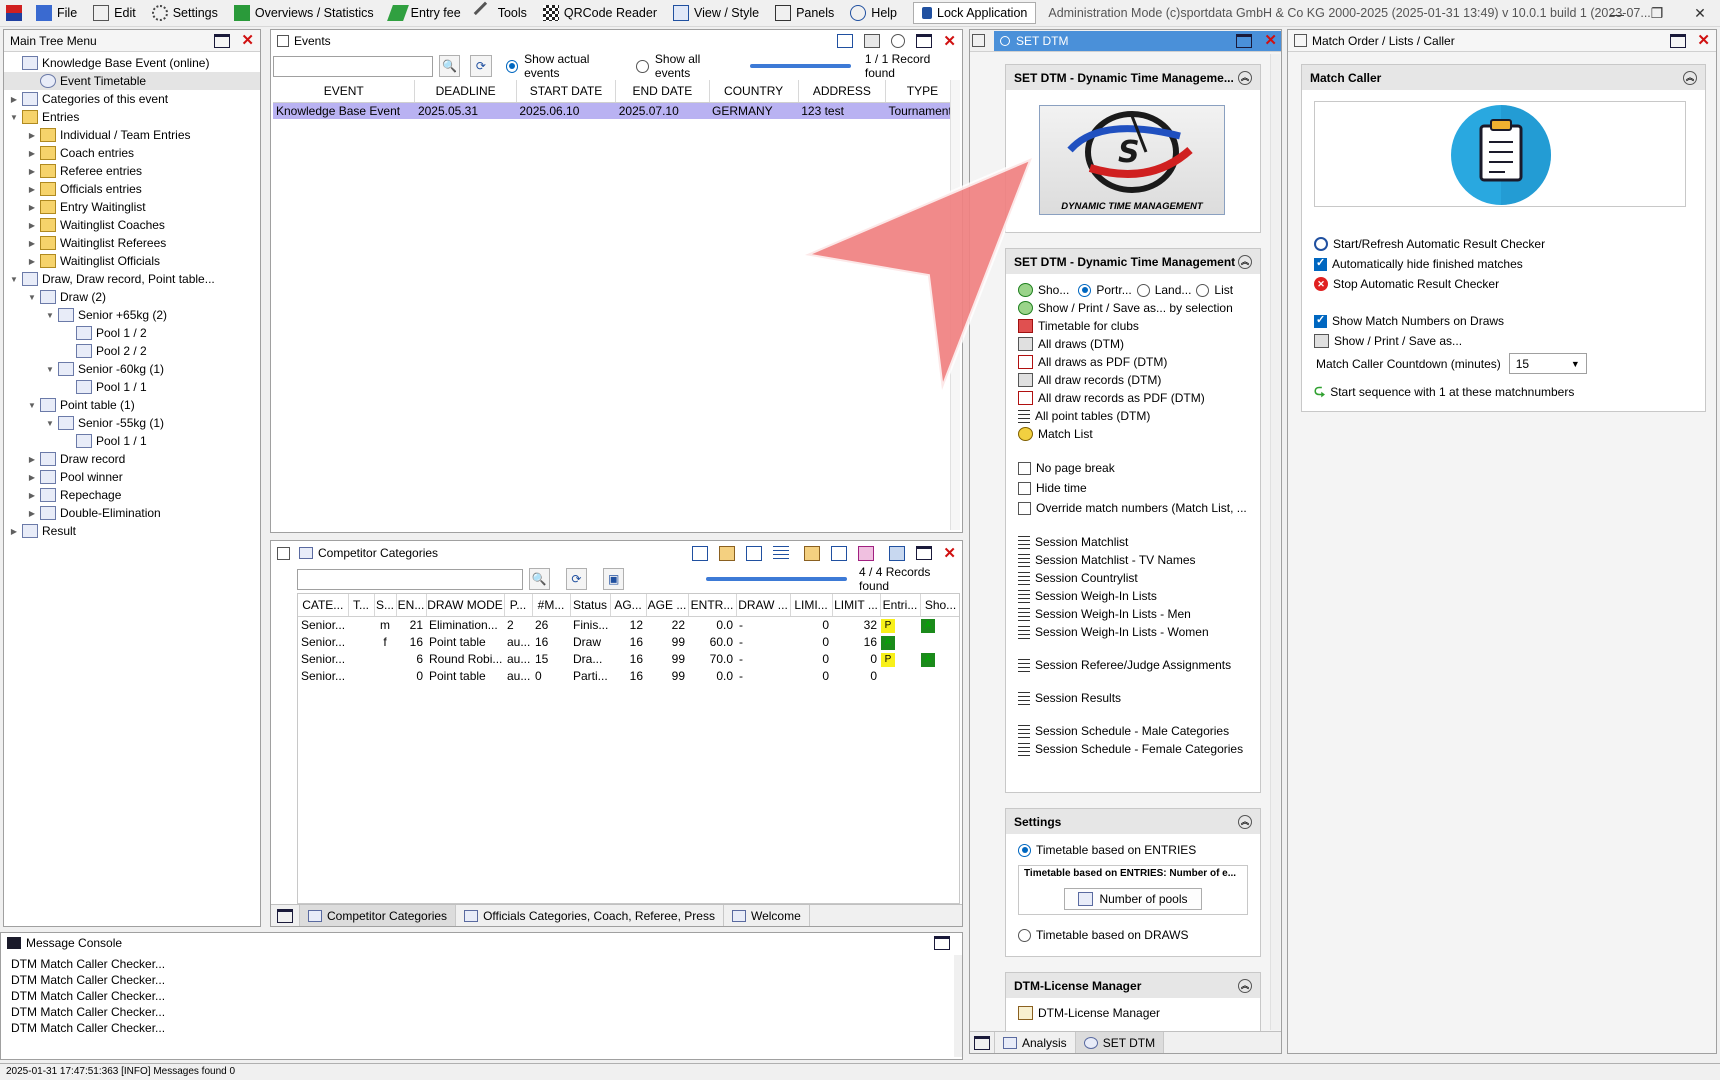  I want to click on list-radio, so click(1203, 290).